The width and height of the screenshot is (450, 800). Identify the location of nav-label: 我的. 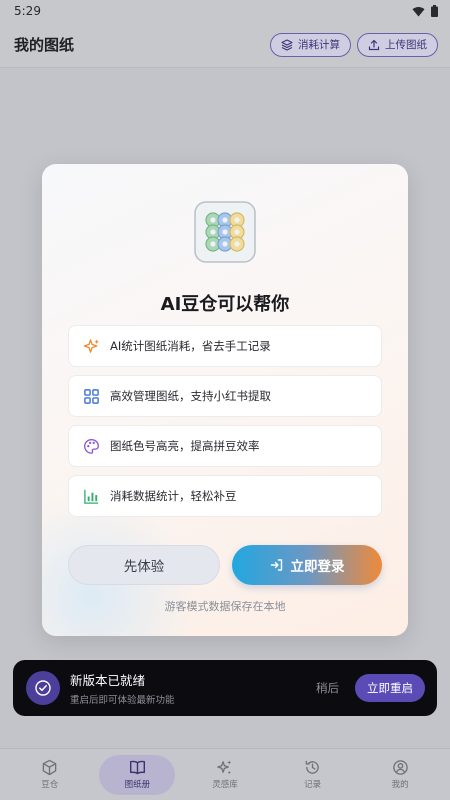
(400, 785).